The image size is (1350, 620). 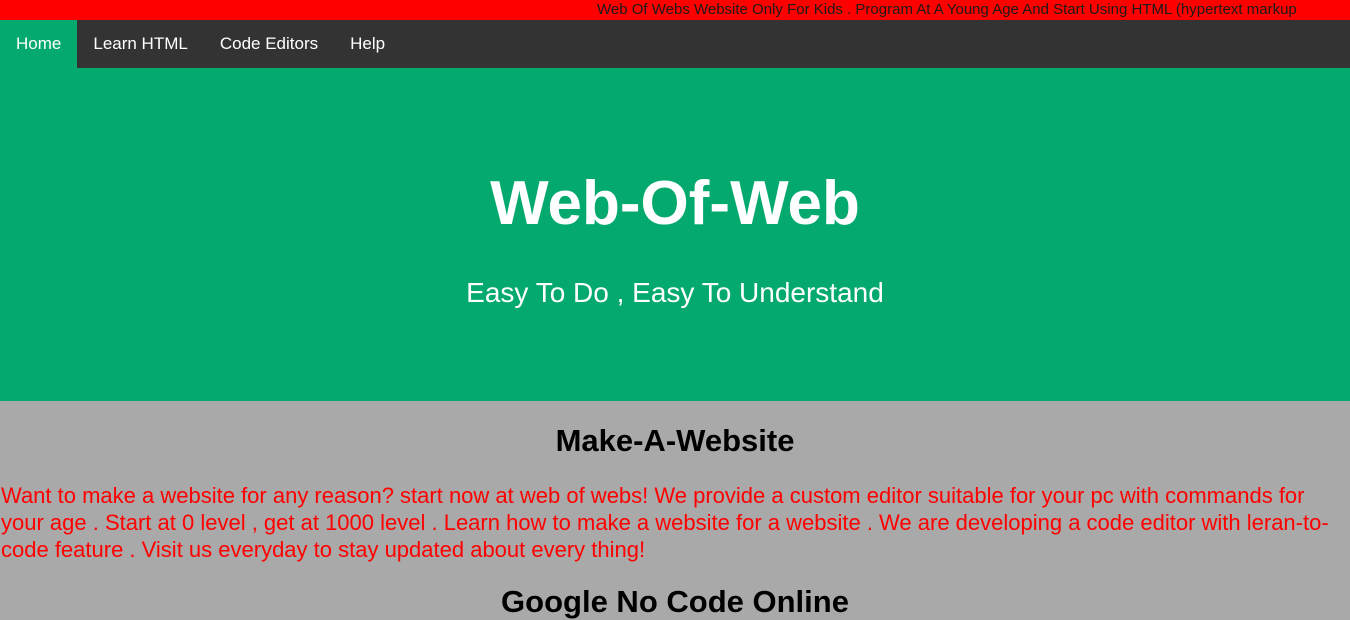 What do you see at coordinates (367, 44) in the screenshot?
I see `nav-item-help: Help` at bounding box center [367, 44].